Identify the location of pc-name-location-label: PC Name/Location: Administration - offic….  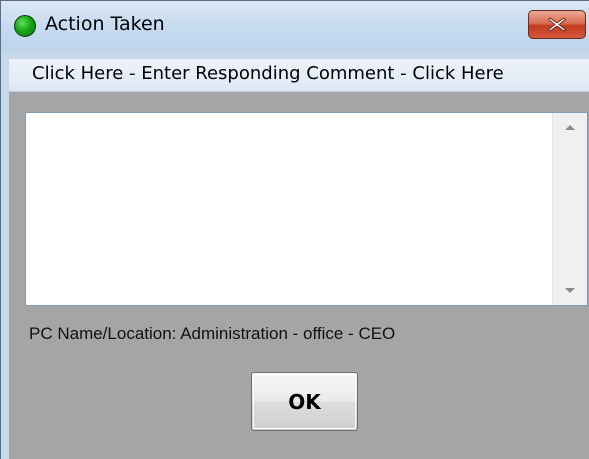
(212, 333).